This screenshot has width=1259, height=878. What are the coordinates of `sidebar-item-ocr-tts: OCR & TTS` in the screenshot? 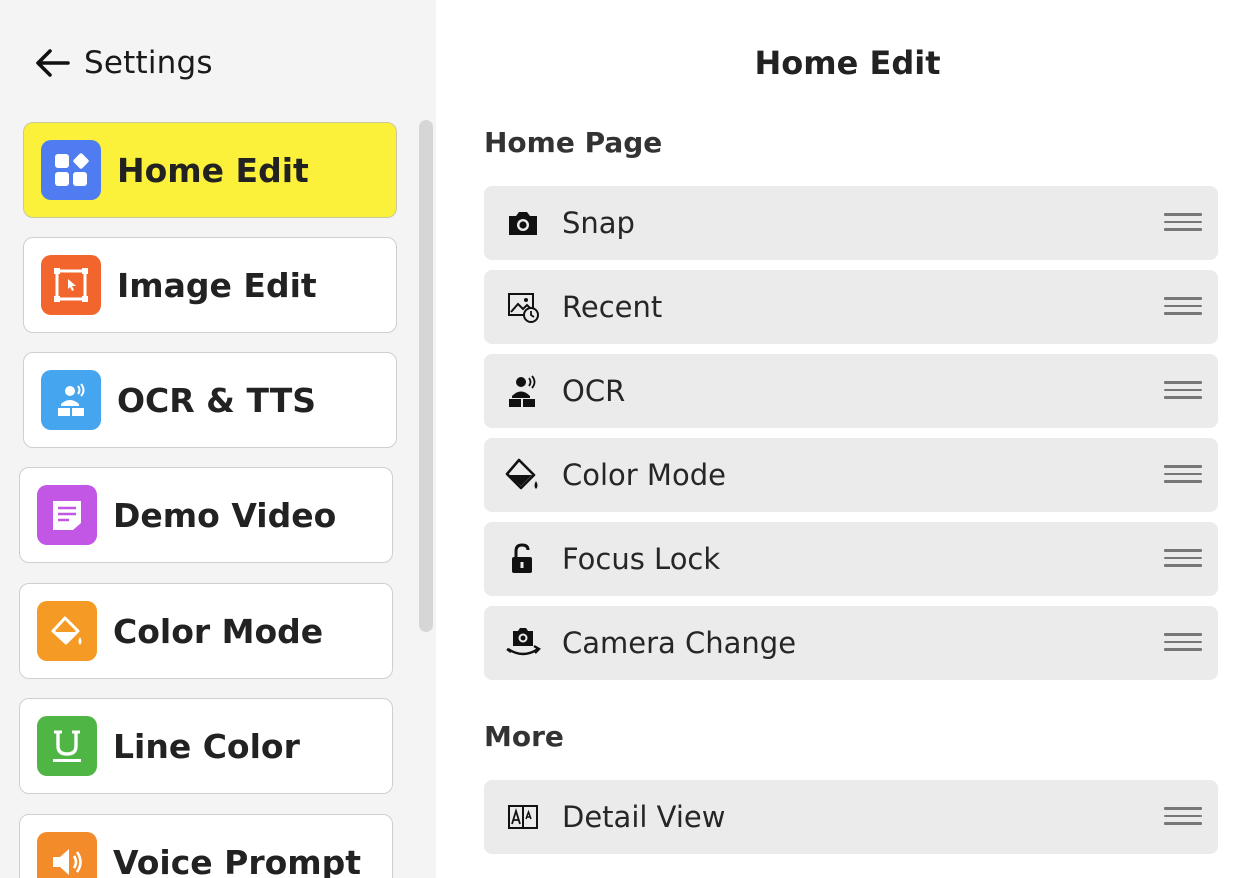 It's located at (210, 400).